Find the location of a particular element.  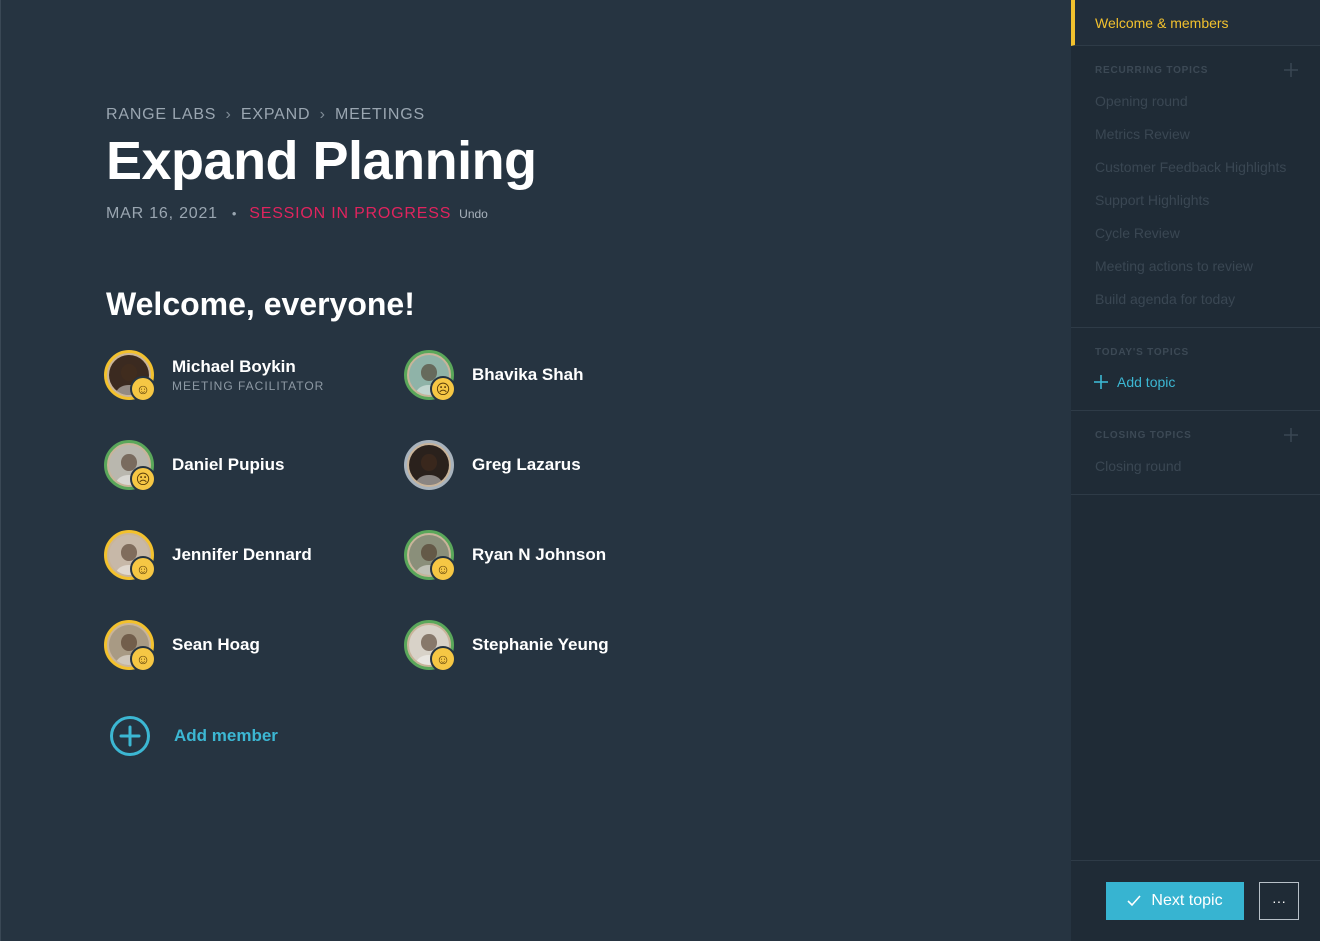

page-title: Expand Planning is located at coordinates (321, 161).